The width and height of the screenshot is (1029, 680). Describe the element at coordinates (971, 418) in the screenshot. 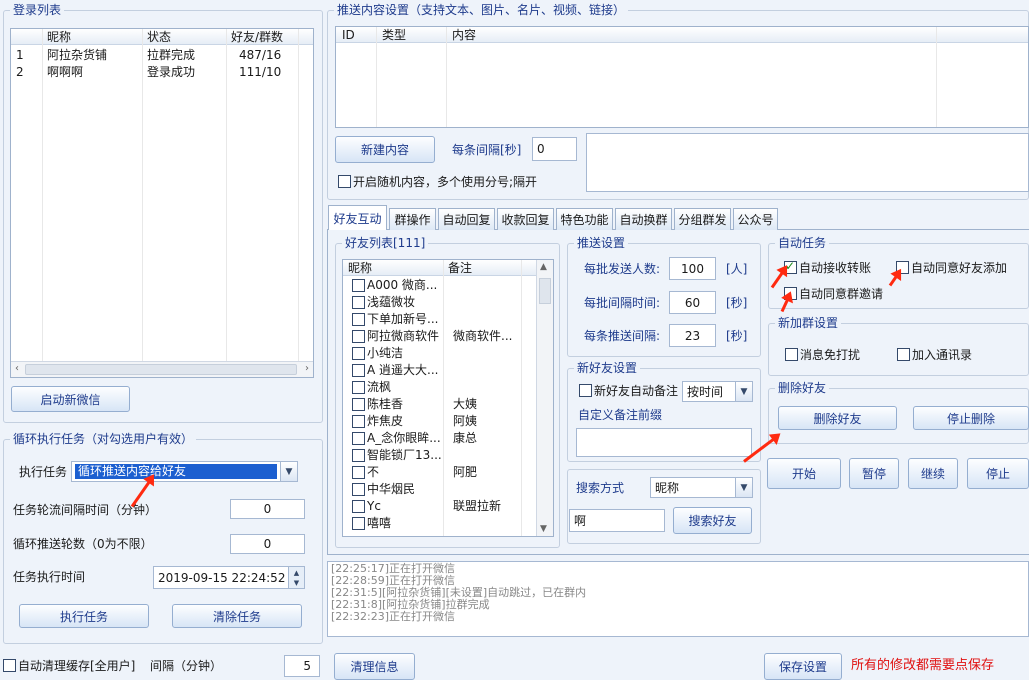

I see `stop-delete-button: 停止删除` at that location.